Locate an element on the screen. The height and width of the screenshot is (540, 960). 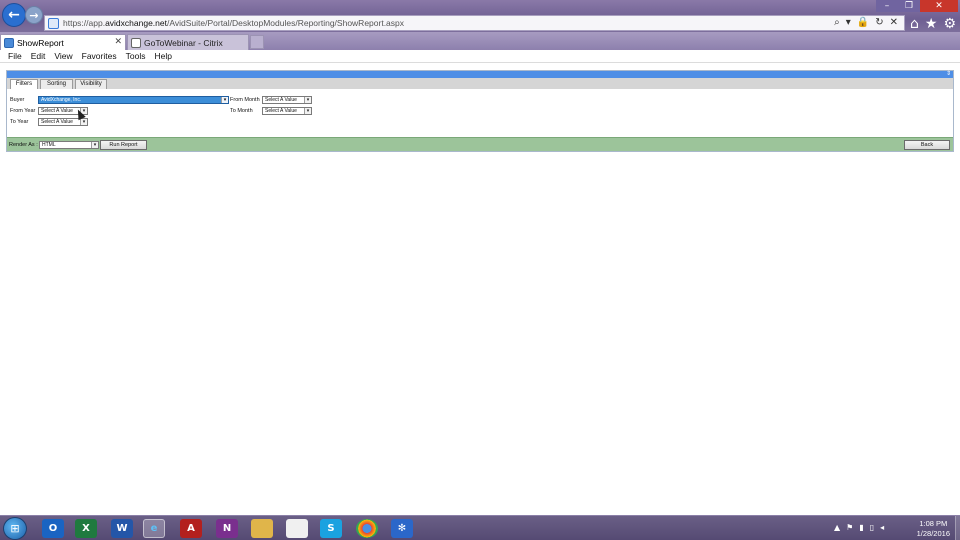
internet-explorer-icon: e is located at coordinates (154, 528).